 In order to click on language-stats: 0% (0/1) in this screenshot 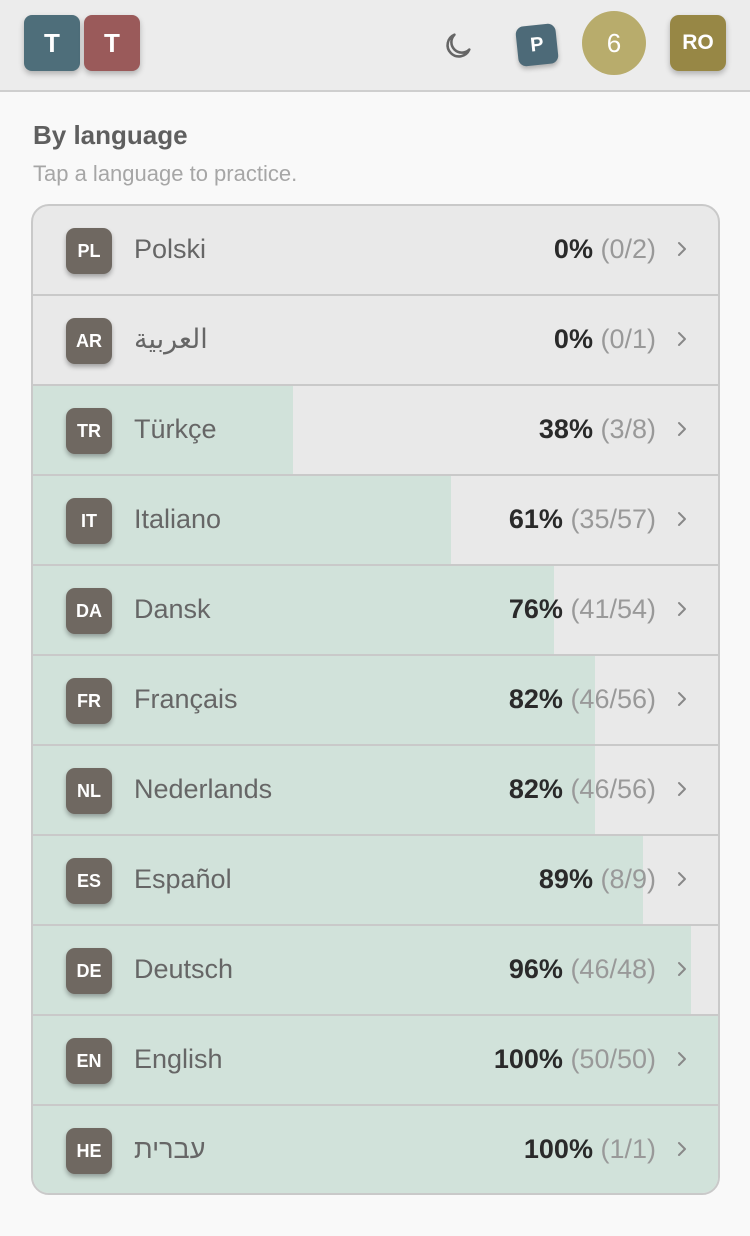, I will do `click(605, 339)`.